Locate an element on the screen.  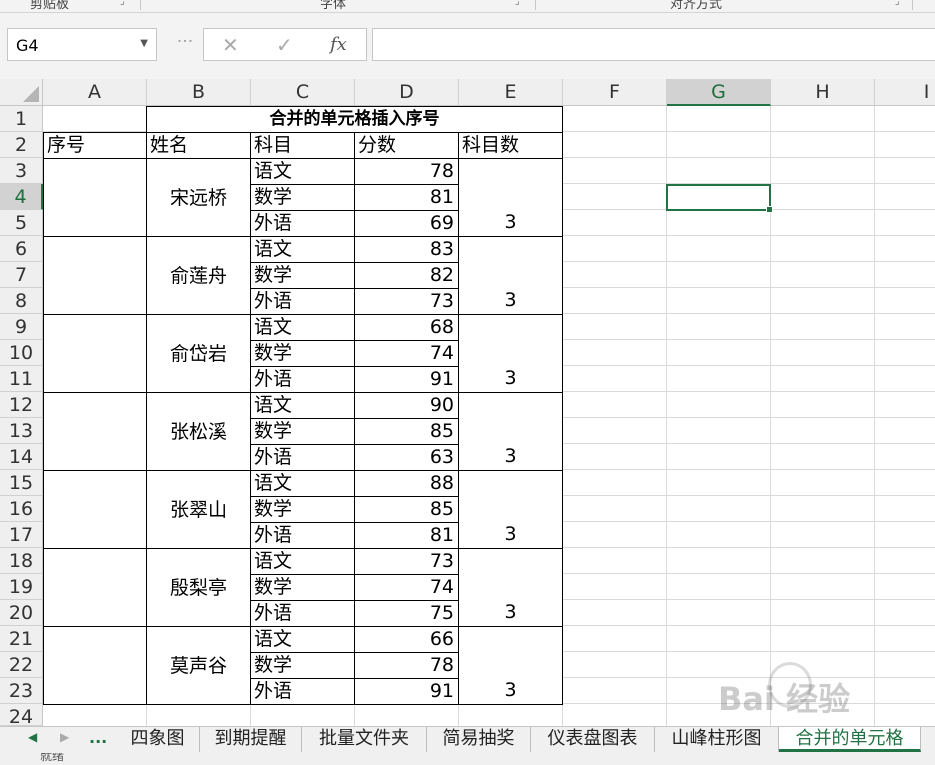
active-cell-g4 is located at coordinates (719, 198).